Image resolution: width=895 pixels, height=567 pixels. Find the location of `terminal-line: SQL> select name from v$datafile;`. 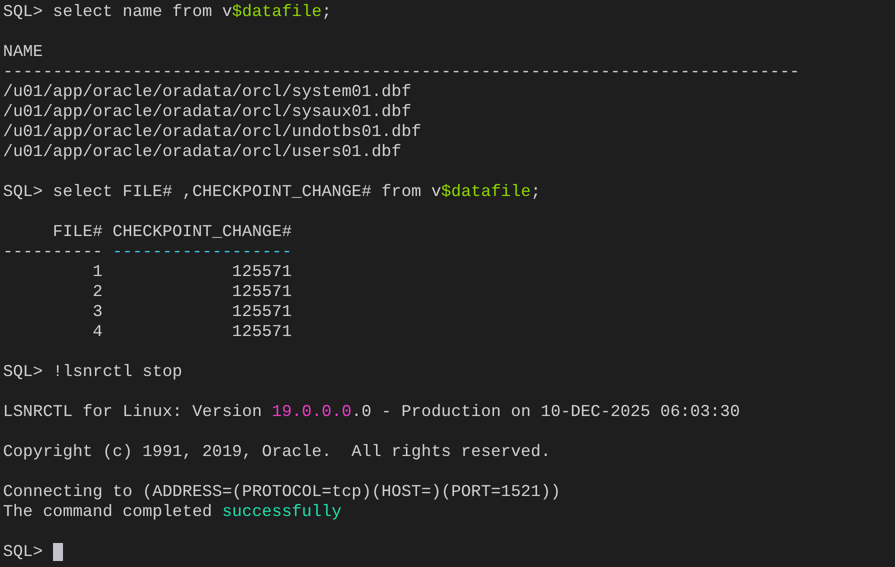

terminal-line: SQL> select name from v$datafile; is located at coordinates (167, 12).